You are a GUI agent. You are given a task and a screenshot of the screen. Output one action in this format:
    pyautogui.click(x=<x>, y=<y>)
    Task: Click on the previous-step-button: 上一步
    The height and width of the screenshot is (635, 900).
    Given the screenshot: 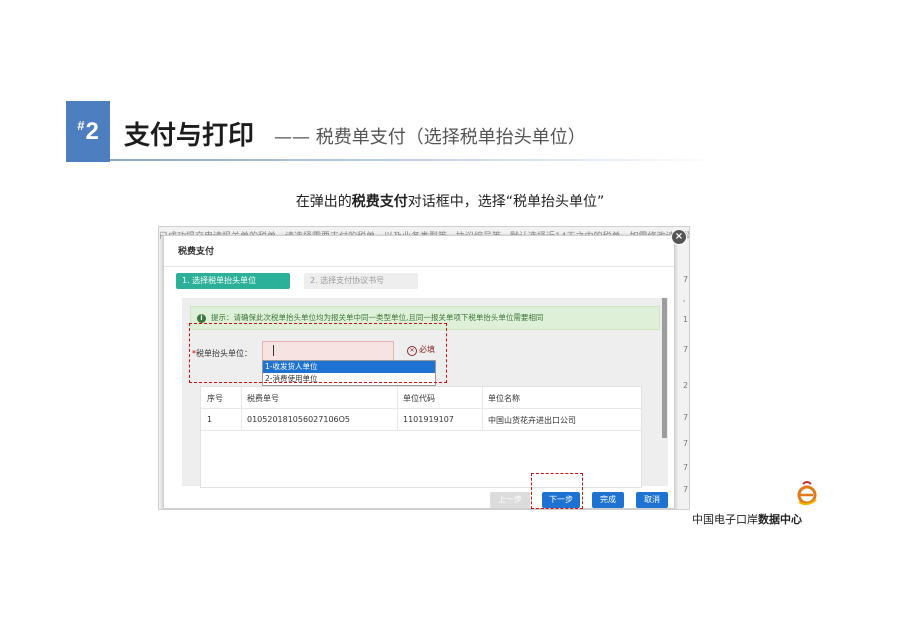 What is the action you would take?
    pyautogui.click(x=510, y=500)
    